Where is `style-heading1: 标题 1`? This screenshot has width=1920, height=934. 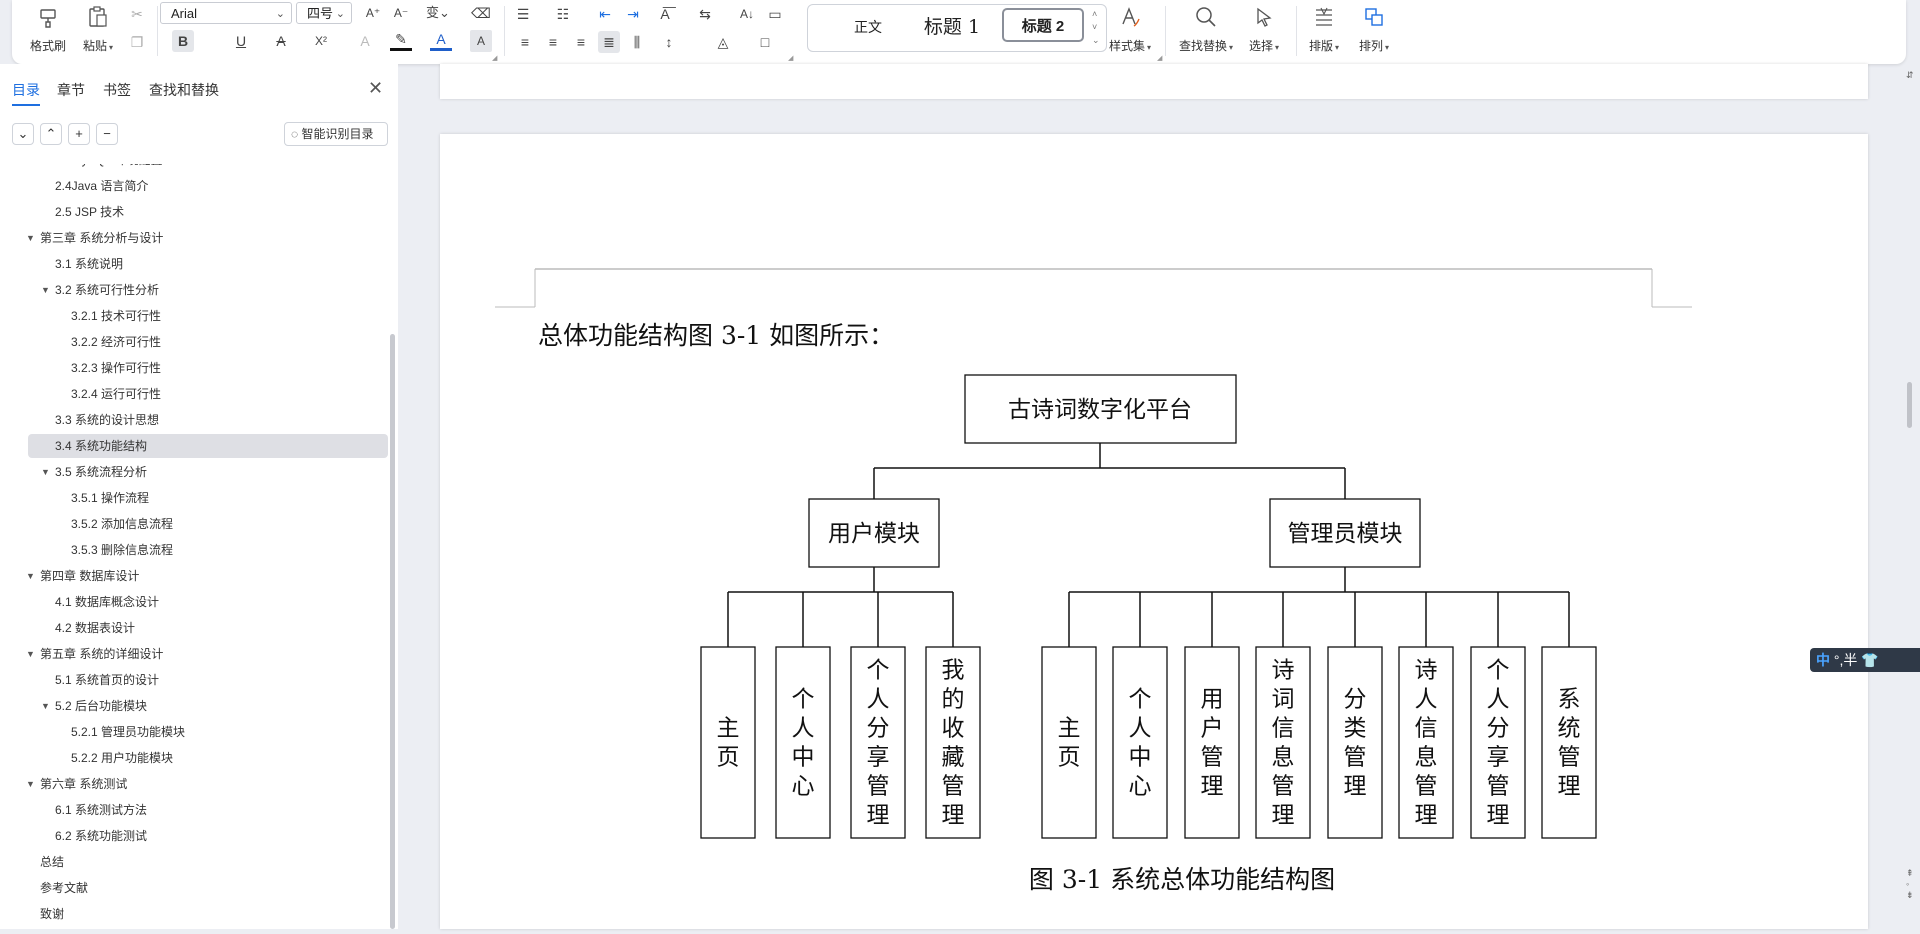
style-heading1: 标题 1 is located at coordinates (952, 27).